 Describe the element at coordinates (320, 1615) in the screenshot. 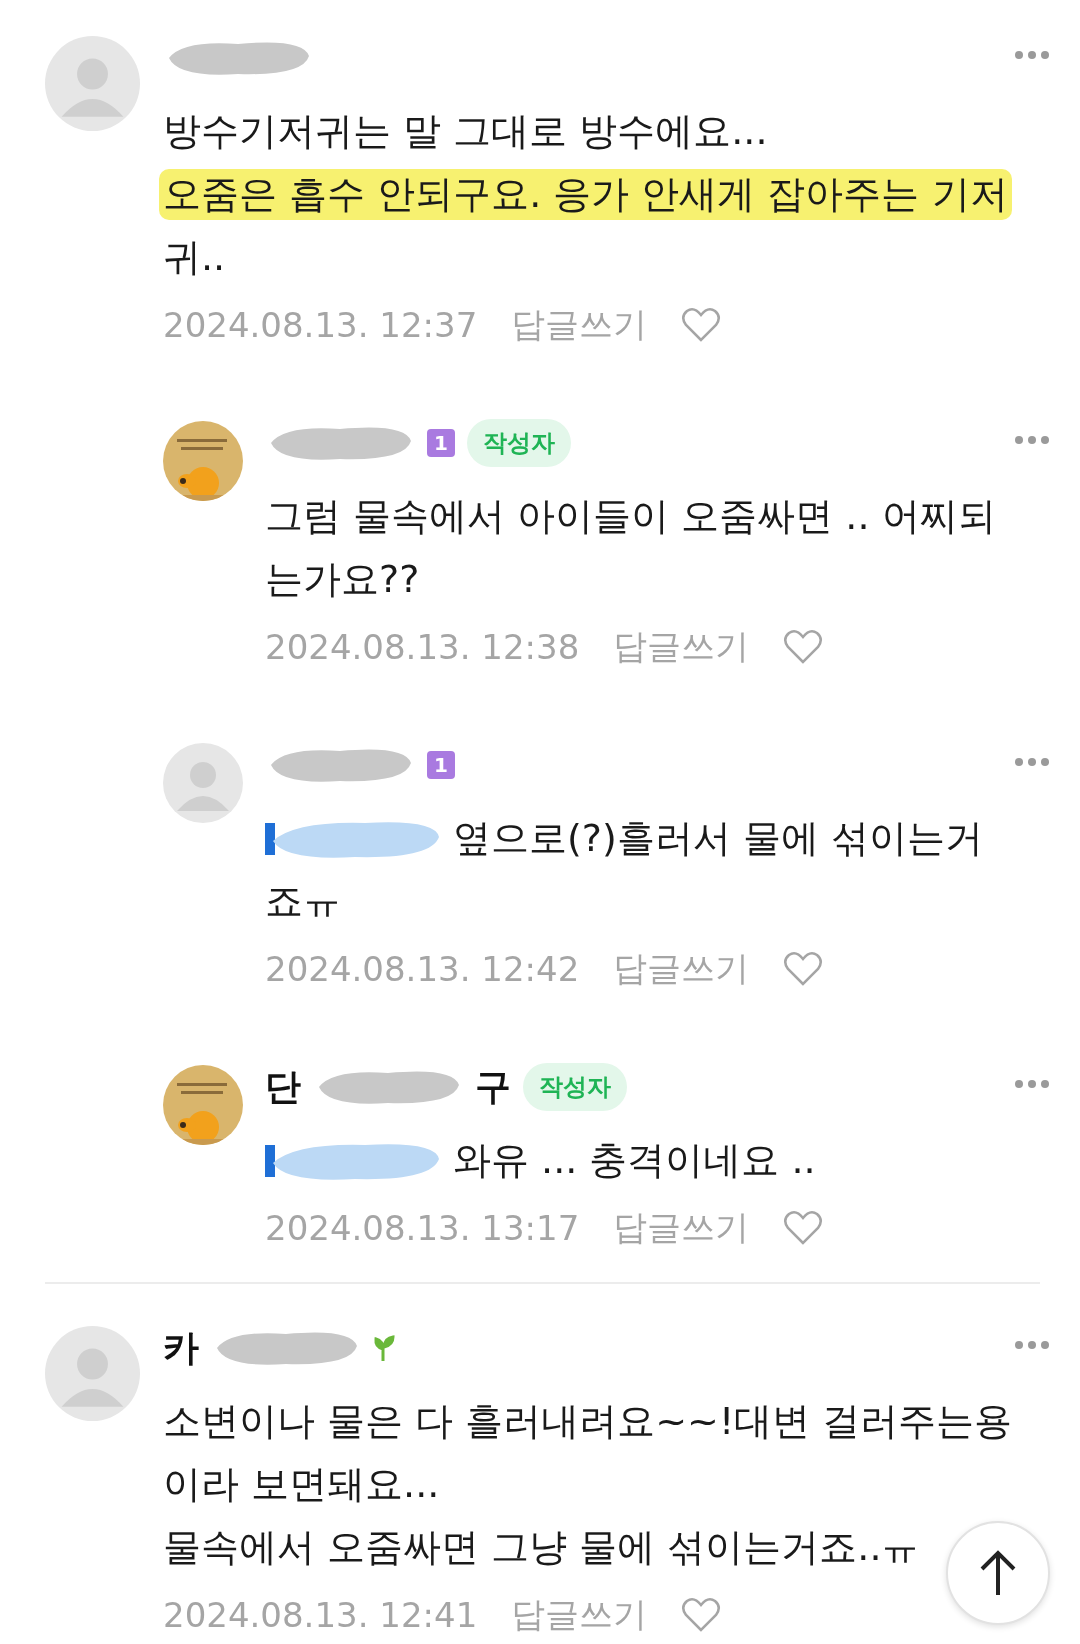

I see `comment-date: 2024.08.13. 12:41` at that location.